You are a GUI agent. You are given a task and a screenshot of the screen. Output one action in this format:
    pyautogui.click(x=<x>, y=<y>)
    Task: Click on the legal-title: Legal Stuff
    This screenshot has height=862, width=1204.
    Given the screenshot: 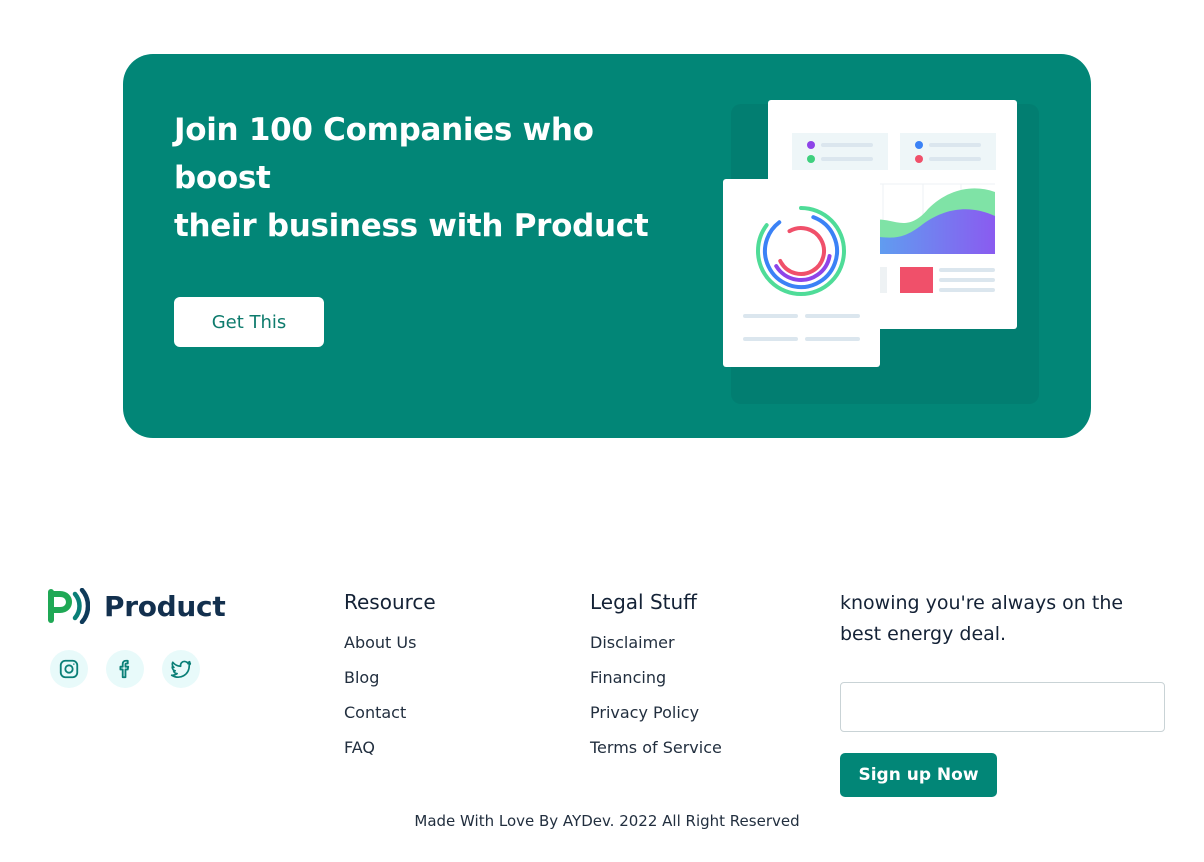 What is the action you would take?
    pyautogui.click(x=643, y=602)
    